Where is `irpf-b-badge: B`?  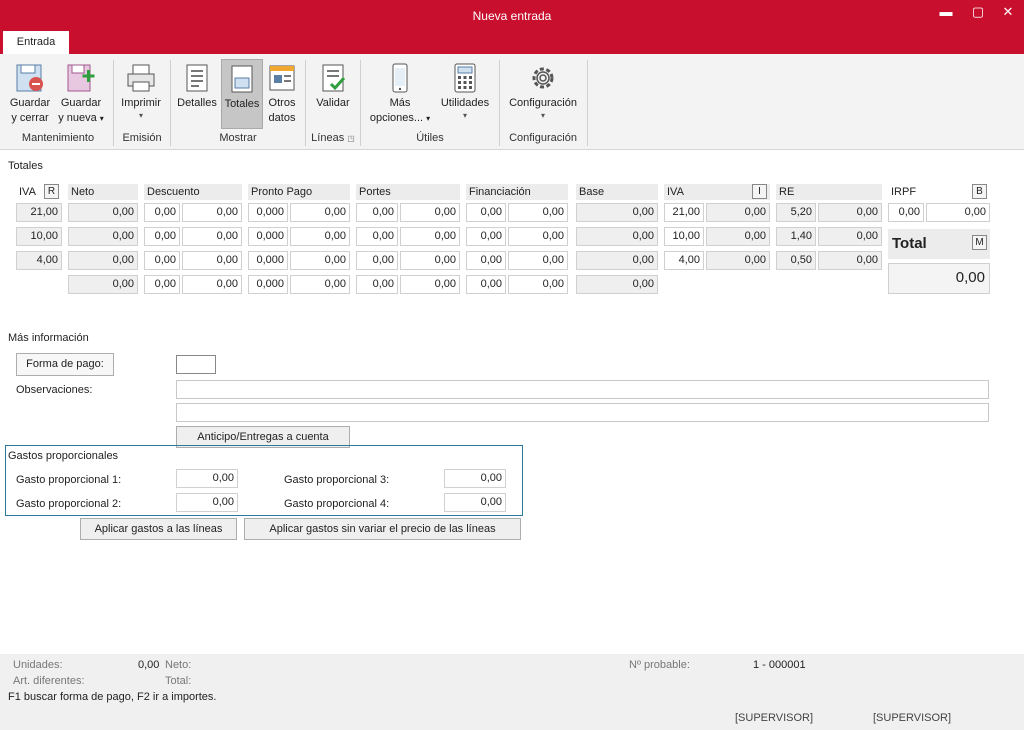
irpf-b-badge: B is located at coordinates (979, 191).